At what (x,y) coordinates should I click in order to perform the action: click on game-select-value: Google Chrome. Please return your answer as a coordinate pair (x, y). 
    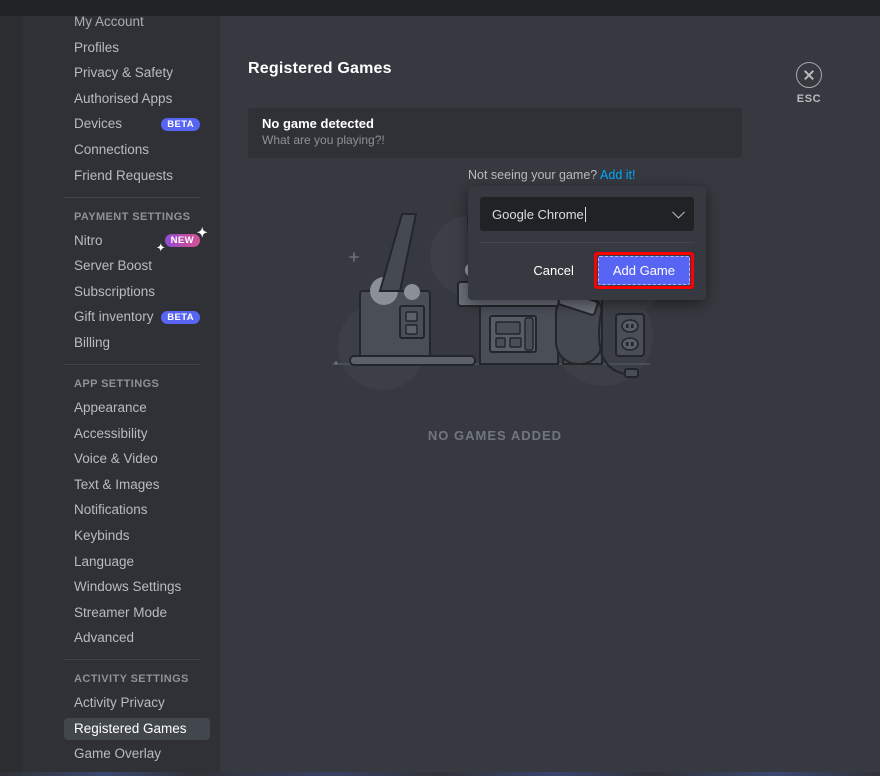
    Looking at the image, I should click on (538, 214).